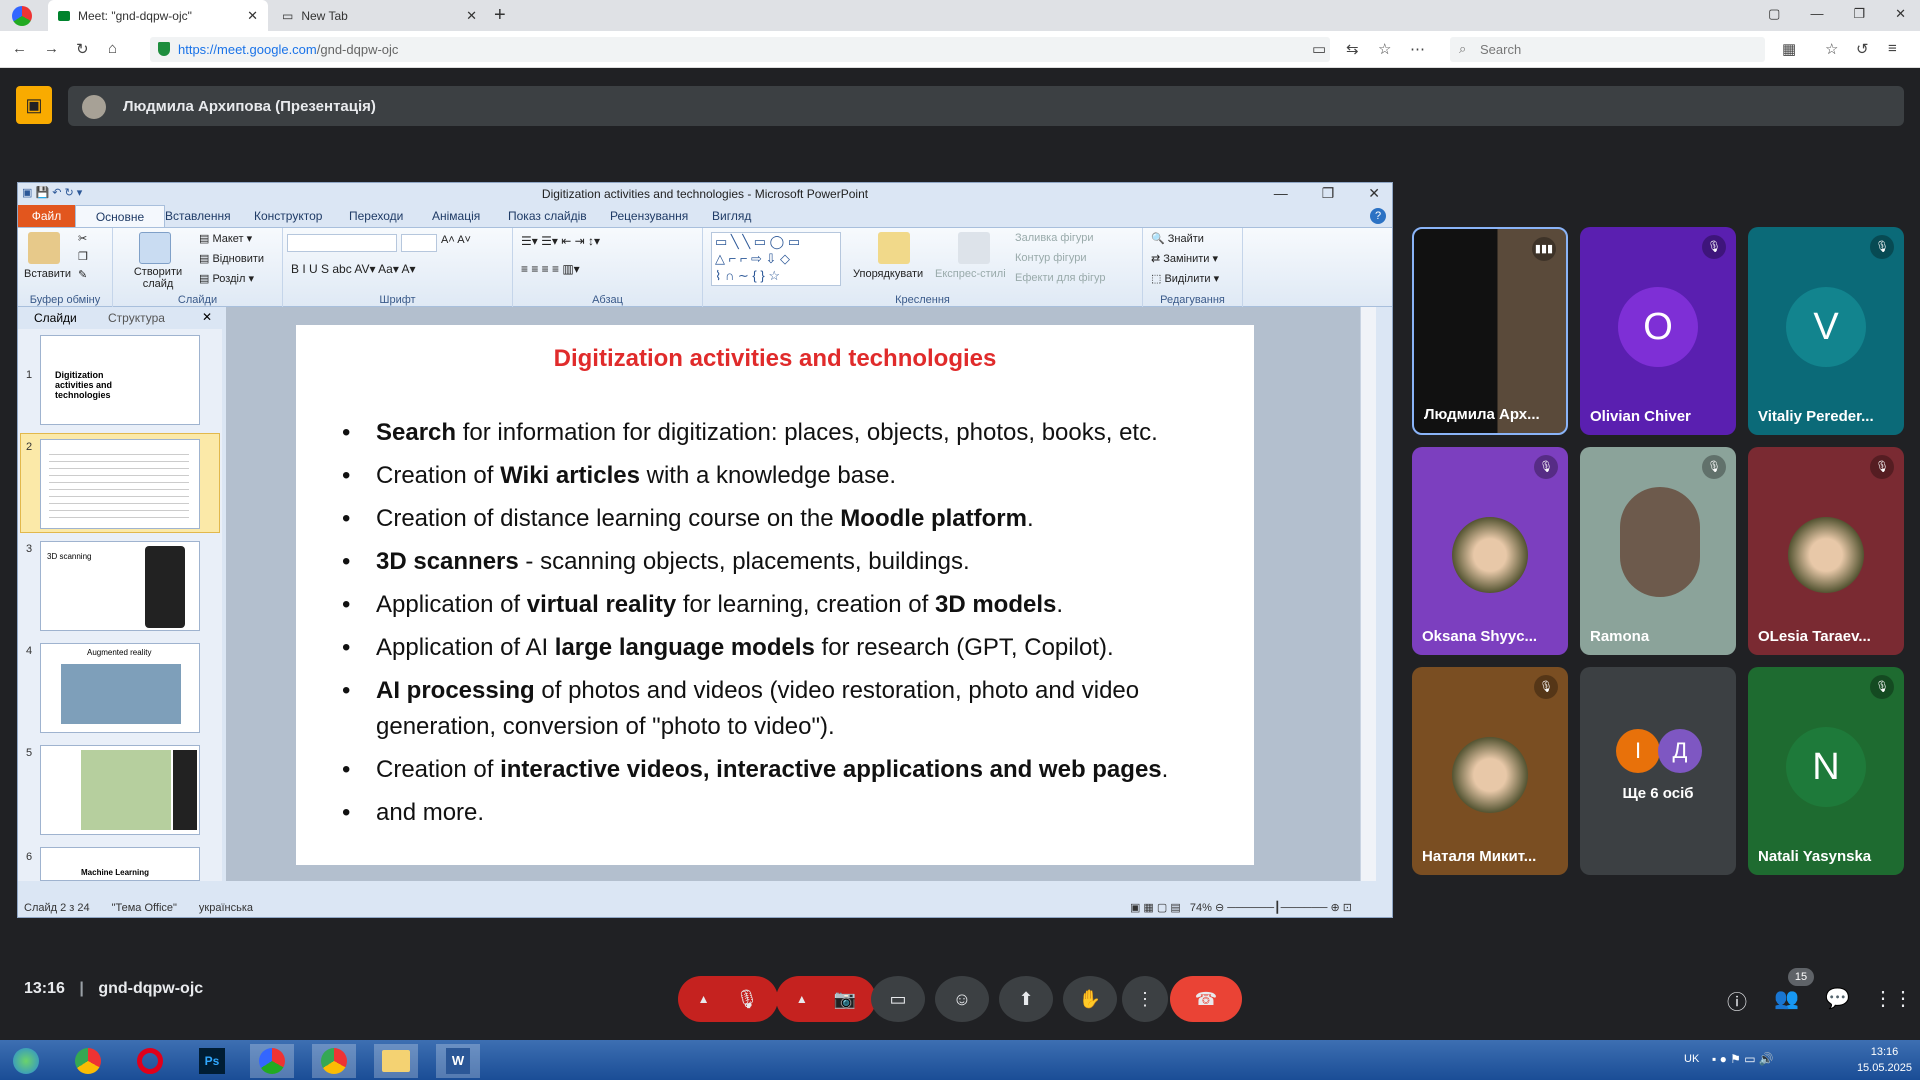 Image resolution: width=1920 pixels, height=1080 pixels. I want to click on find-button: 🔍 Знайти, so click(1177, 238).